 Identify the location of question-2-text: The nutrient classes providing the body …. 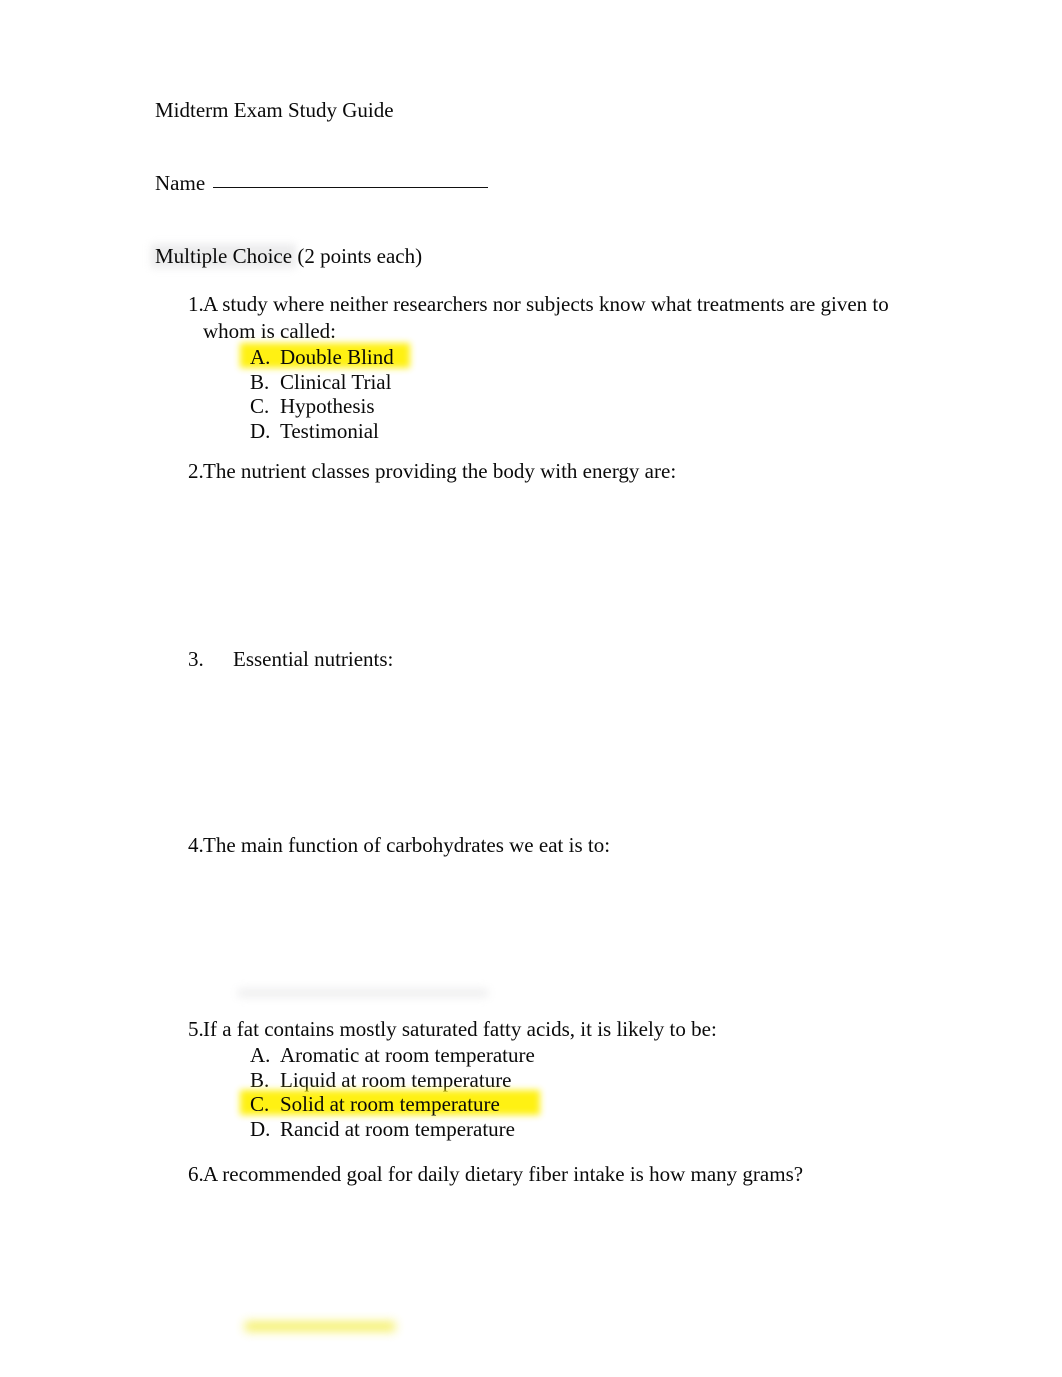
(440, 471).